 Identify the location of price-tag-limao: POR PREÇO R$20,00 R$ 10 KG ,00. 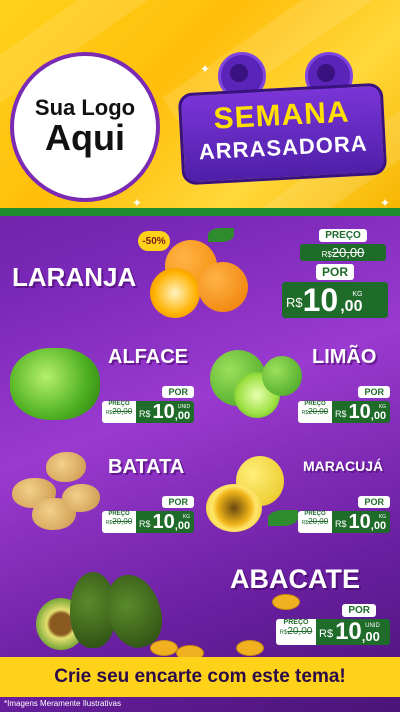
(344, 402).